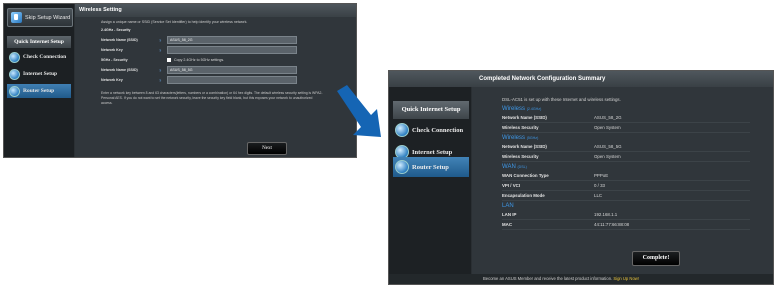 This screenshot has width=775, height=285. What do you see at coordinates (581, 79) in the screenshot?
I see `page-title: Completed Network Configuration Summary` at bounding box center [581, 79].